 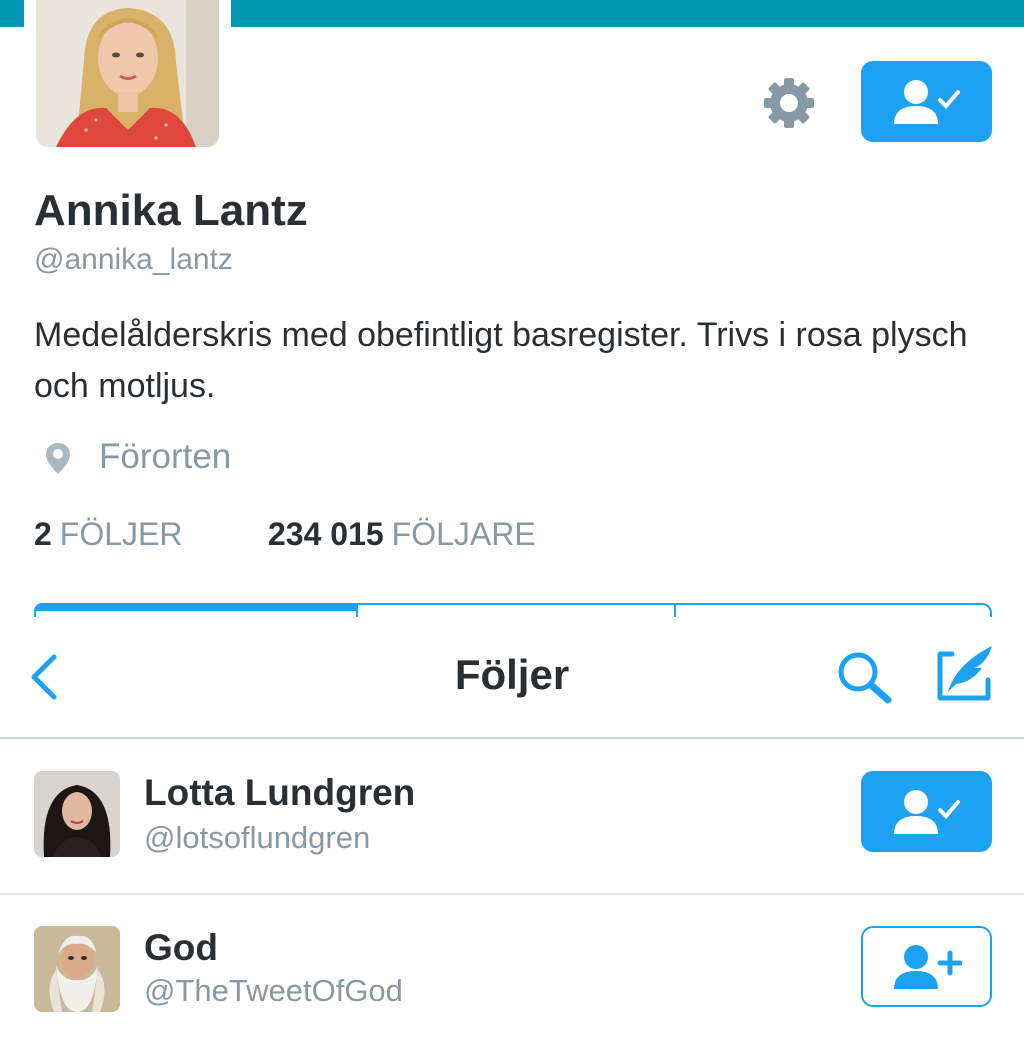 What do you see at coordinates (127, 73) in the screenshot?
I see `profile-avatar` at bounding box center [127, 73].